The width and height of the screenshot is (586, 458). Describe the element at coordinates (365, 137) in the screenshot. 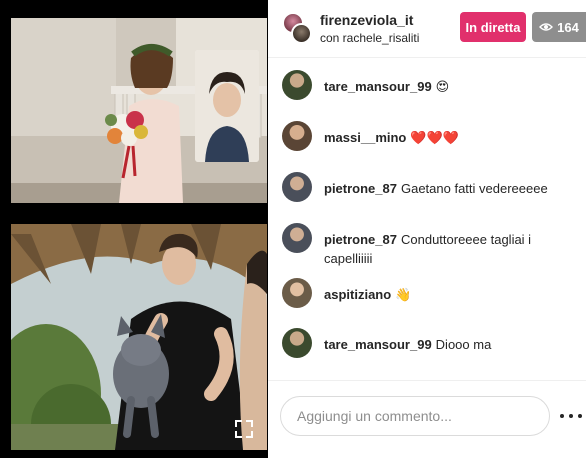

I see `comment-username: massi__mino` at that location.